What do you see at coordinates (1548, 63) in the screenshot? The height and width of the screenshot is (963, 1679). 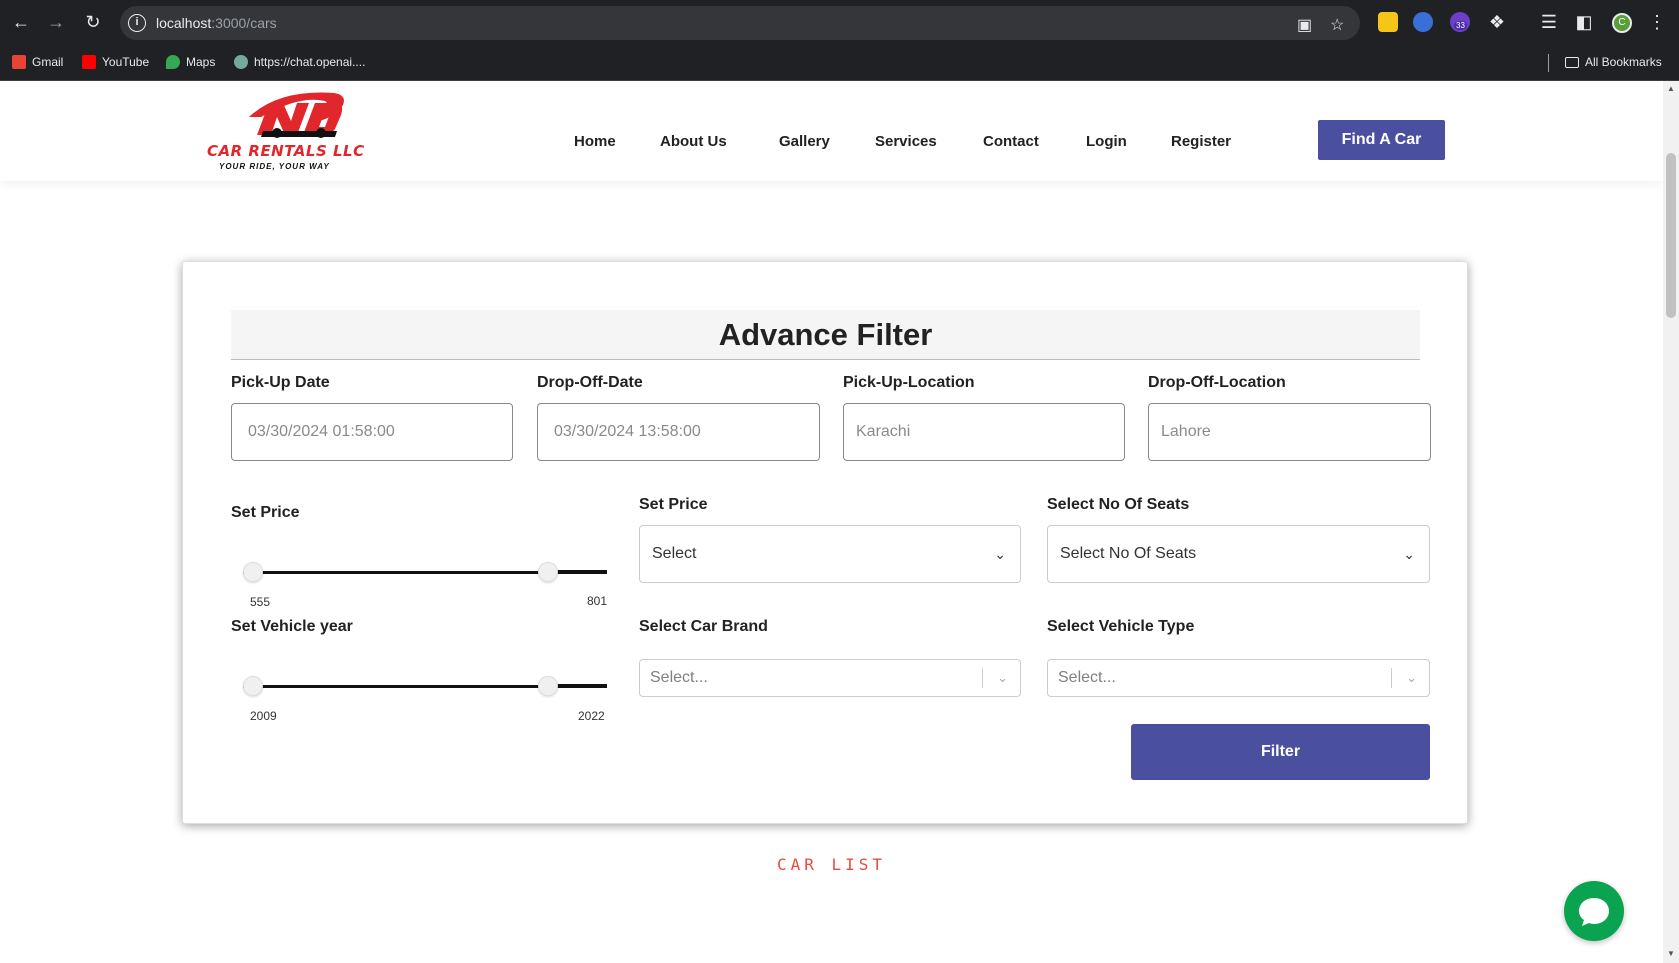 I see `bookmarks-divider` at bounding box center [1548, 63].